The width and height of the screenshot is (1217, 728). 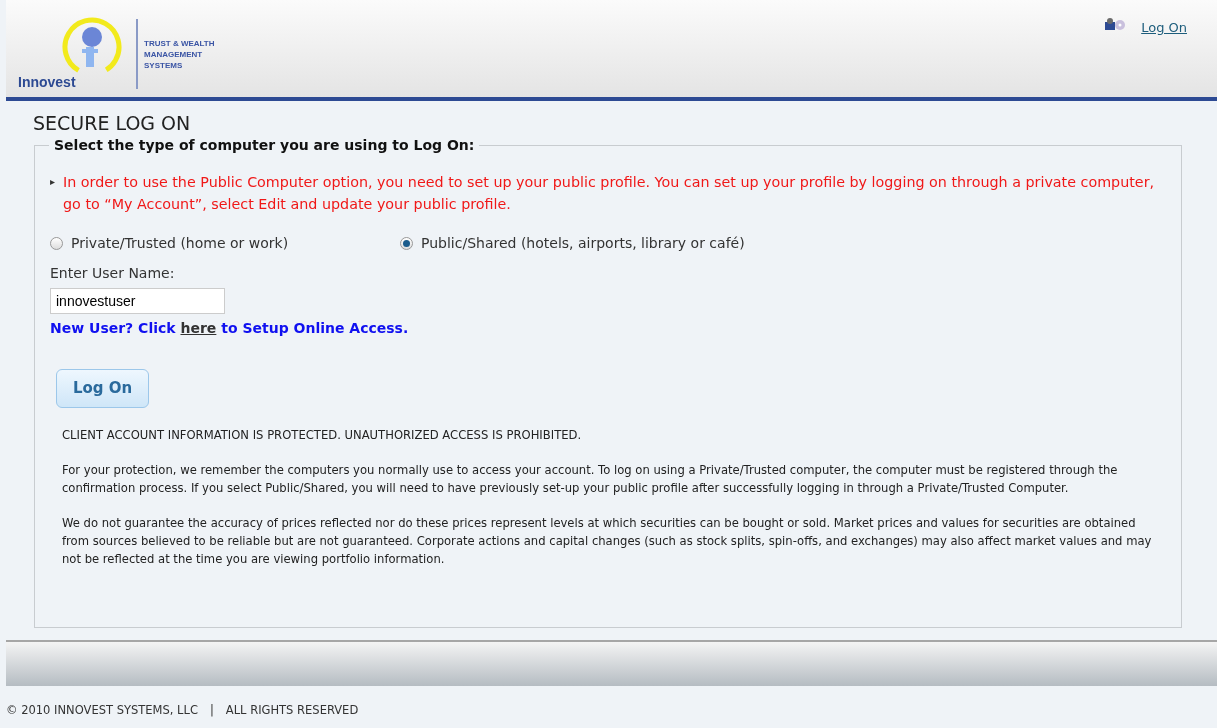 I want to click on notice-marker: ▸, so click(x=53, y=182).